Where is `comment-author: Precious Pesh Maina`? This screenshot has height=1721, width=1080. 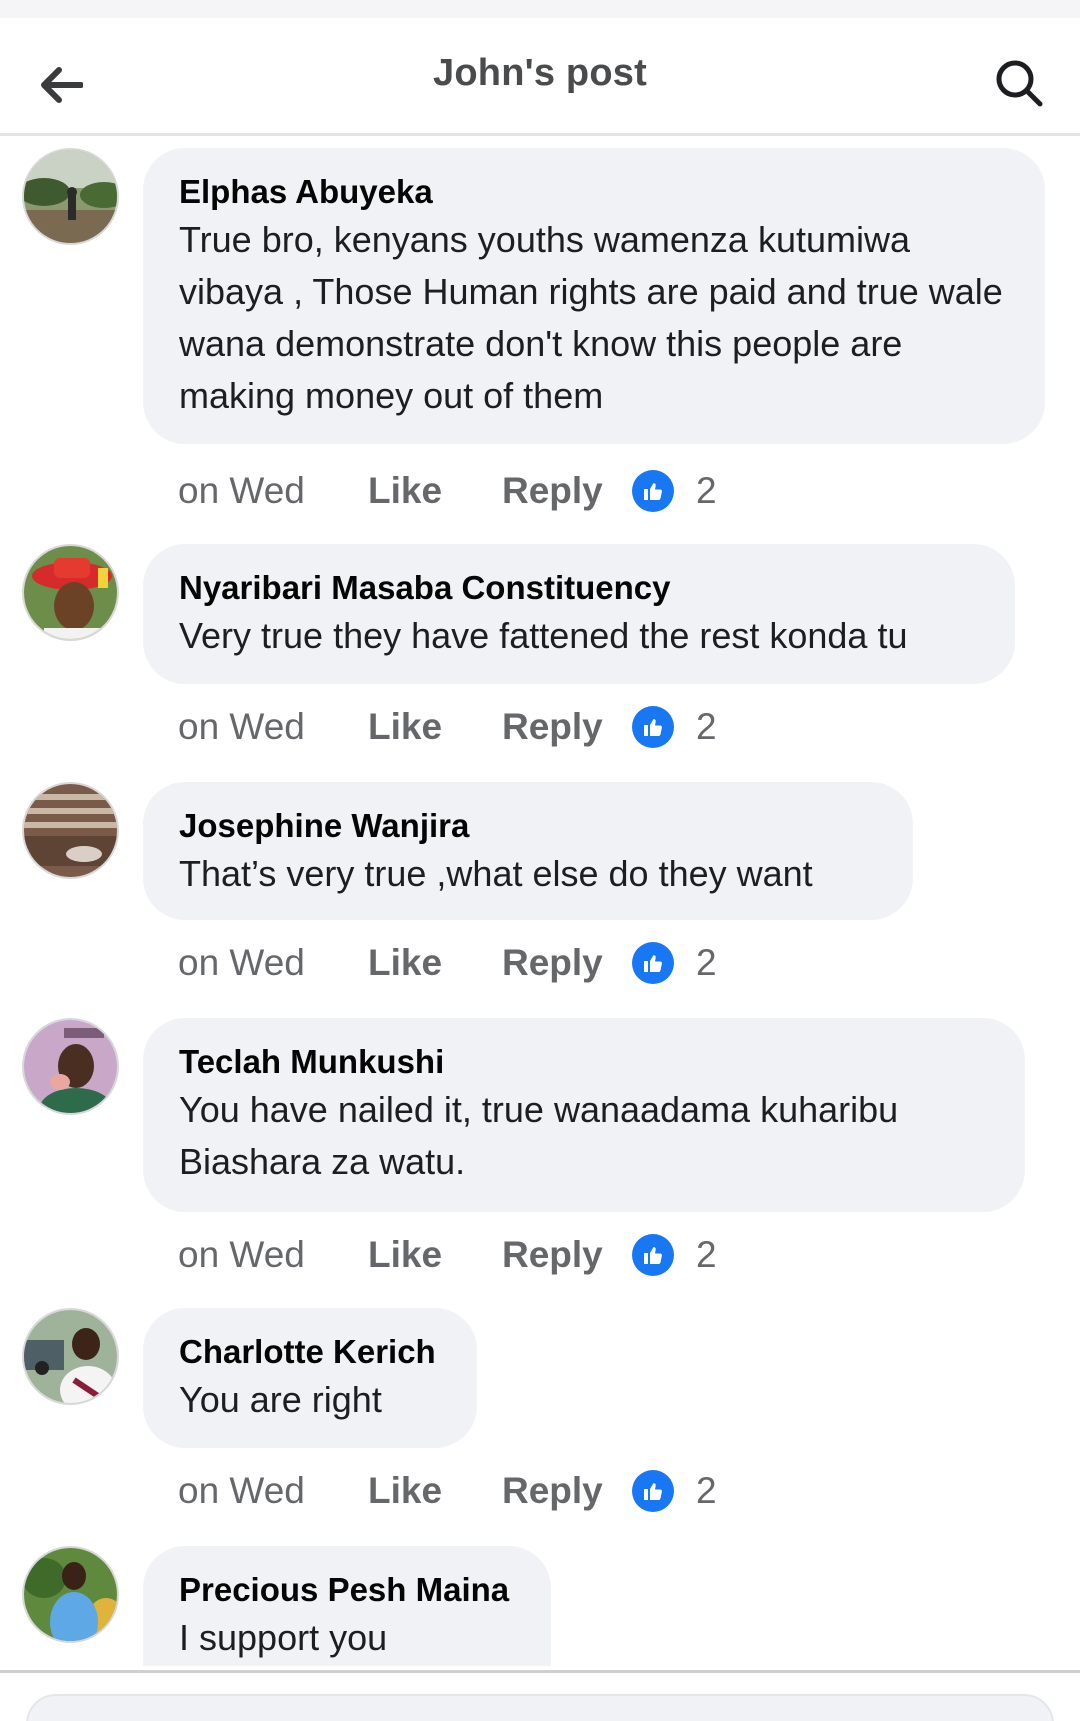 comment-author: Precious Pesh Maina is located at coordinates (347, 1590).